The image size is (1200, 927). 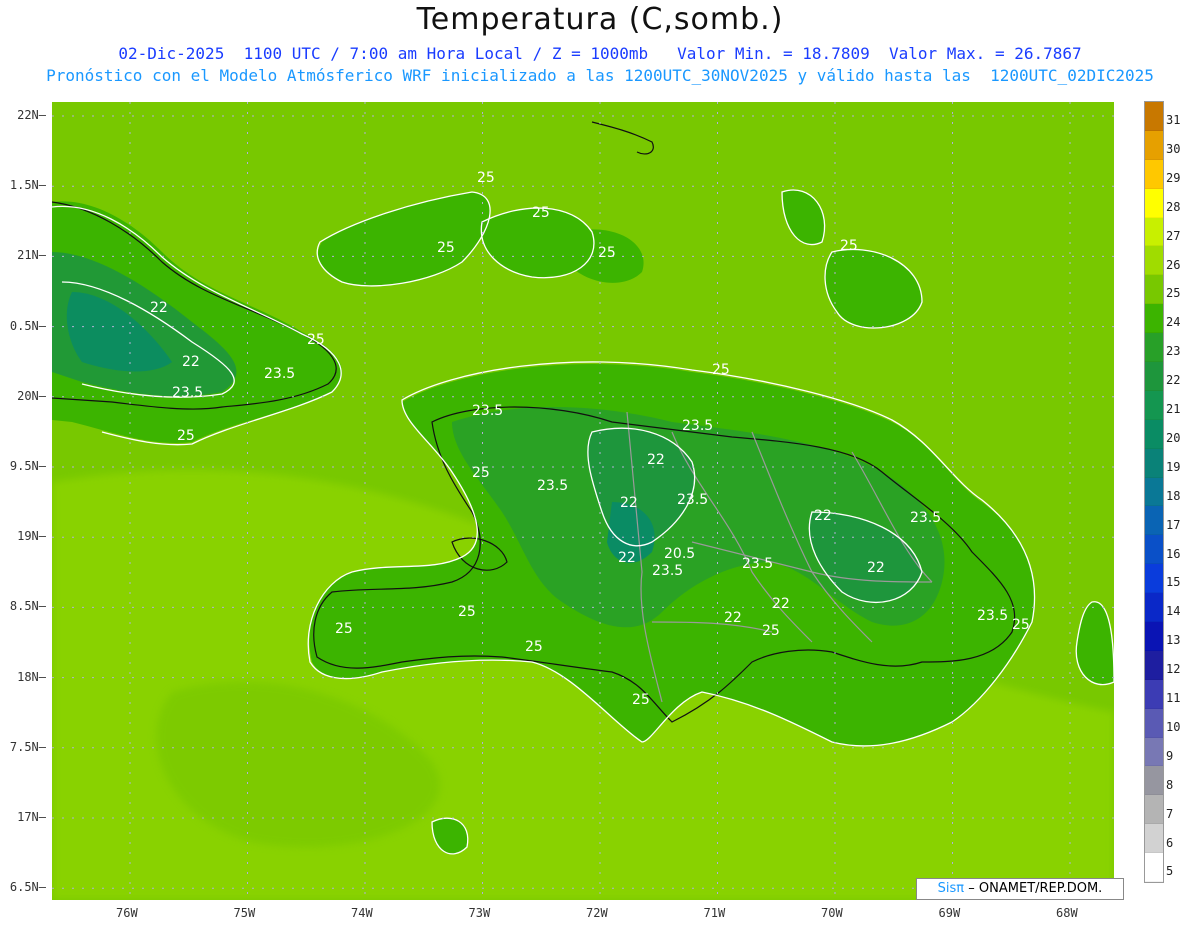 I want to click on color-scale-value: 30, so click(x=1173, y=148).